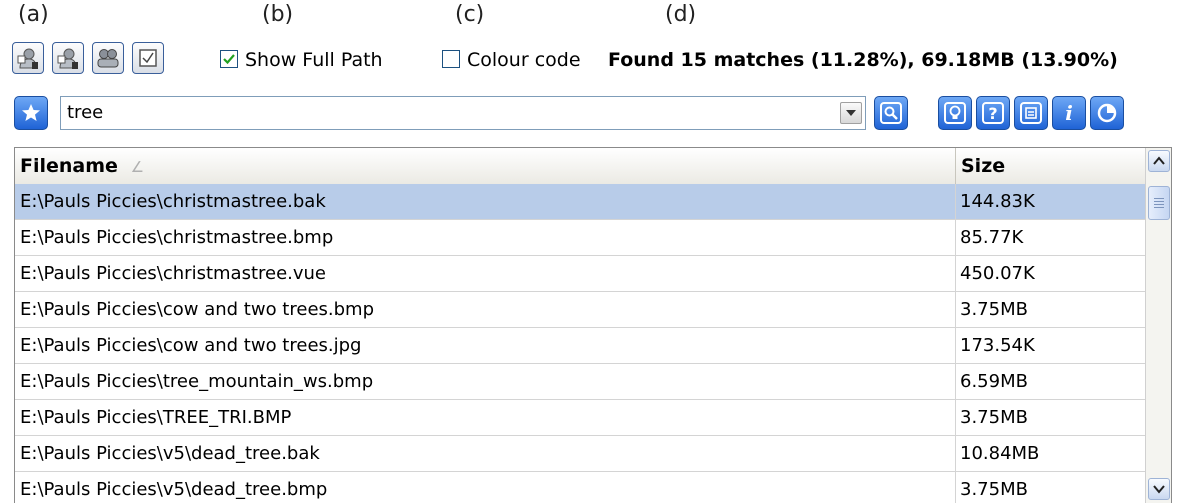 Image resolution: width=1186 pixels, height=503 pixels. I want to click on size-cell: 144.83K, so click(997, 201).